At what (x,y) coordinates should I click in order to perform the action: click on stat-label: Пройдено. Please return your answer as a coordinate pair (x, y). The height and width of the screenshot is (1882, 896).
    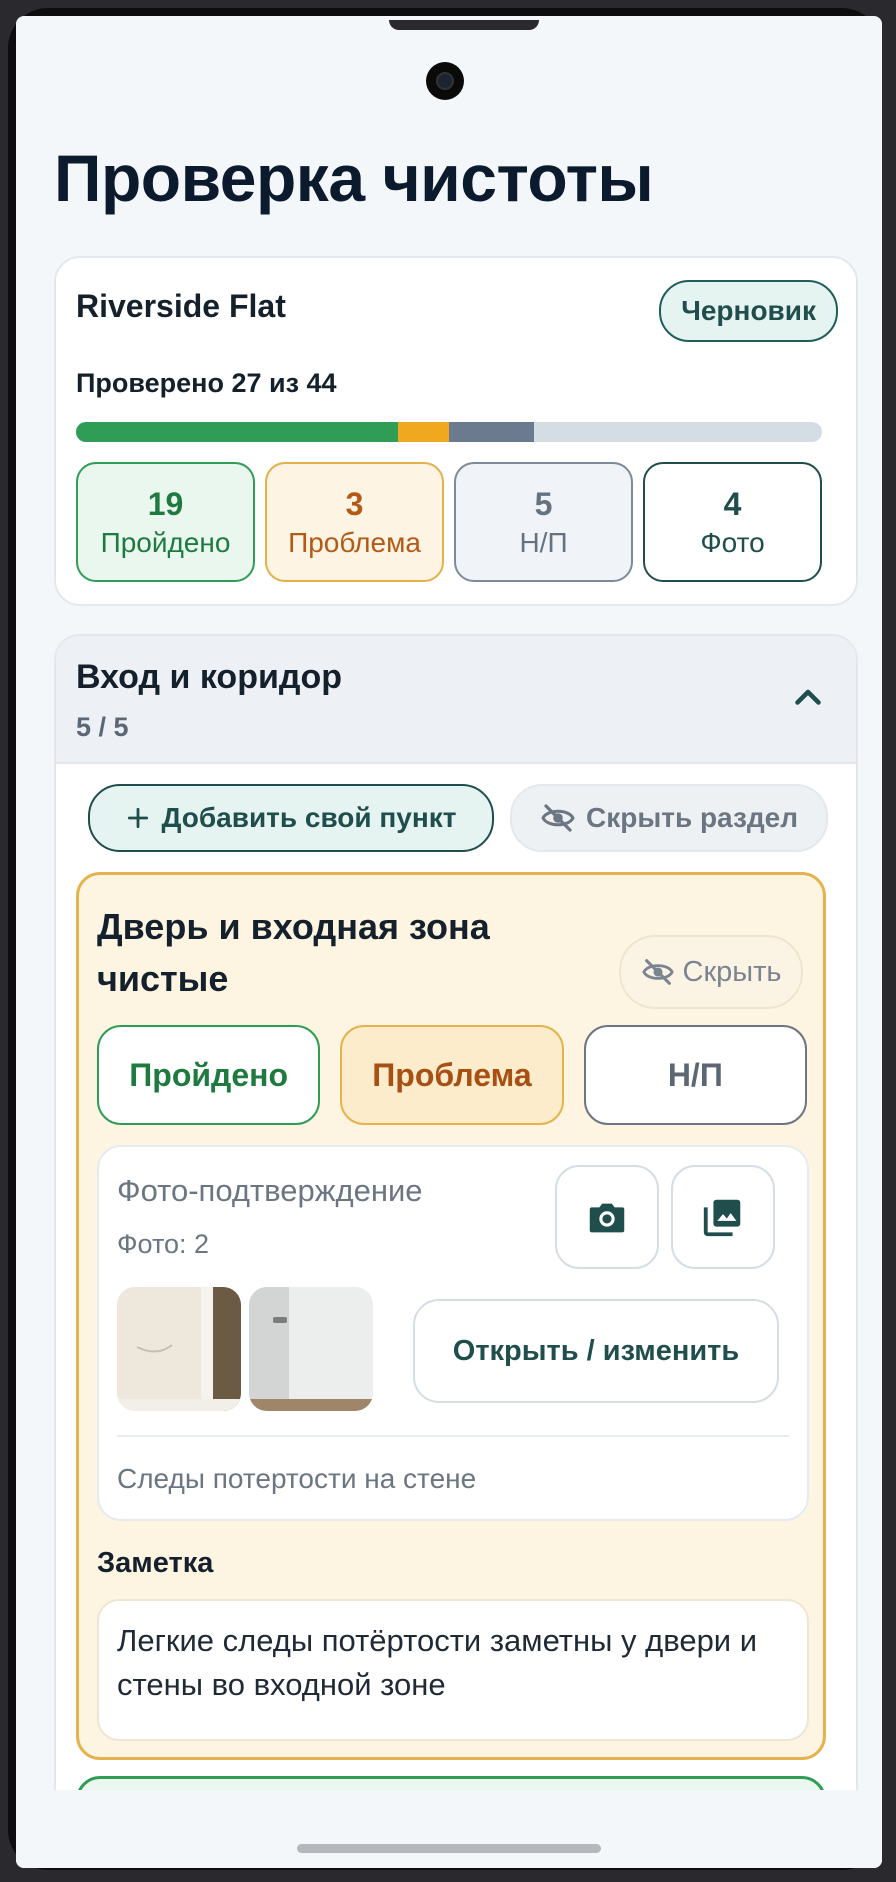
    Looking at the image, I should click on (165, 542).